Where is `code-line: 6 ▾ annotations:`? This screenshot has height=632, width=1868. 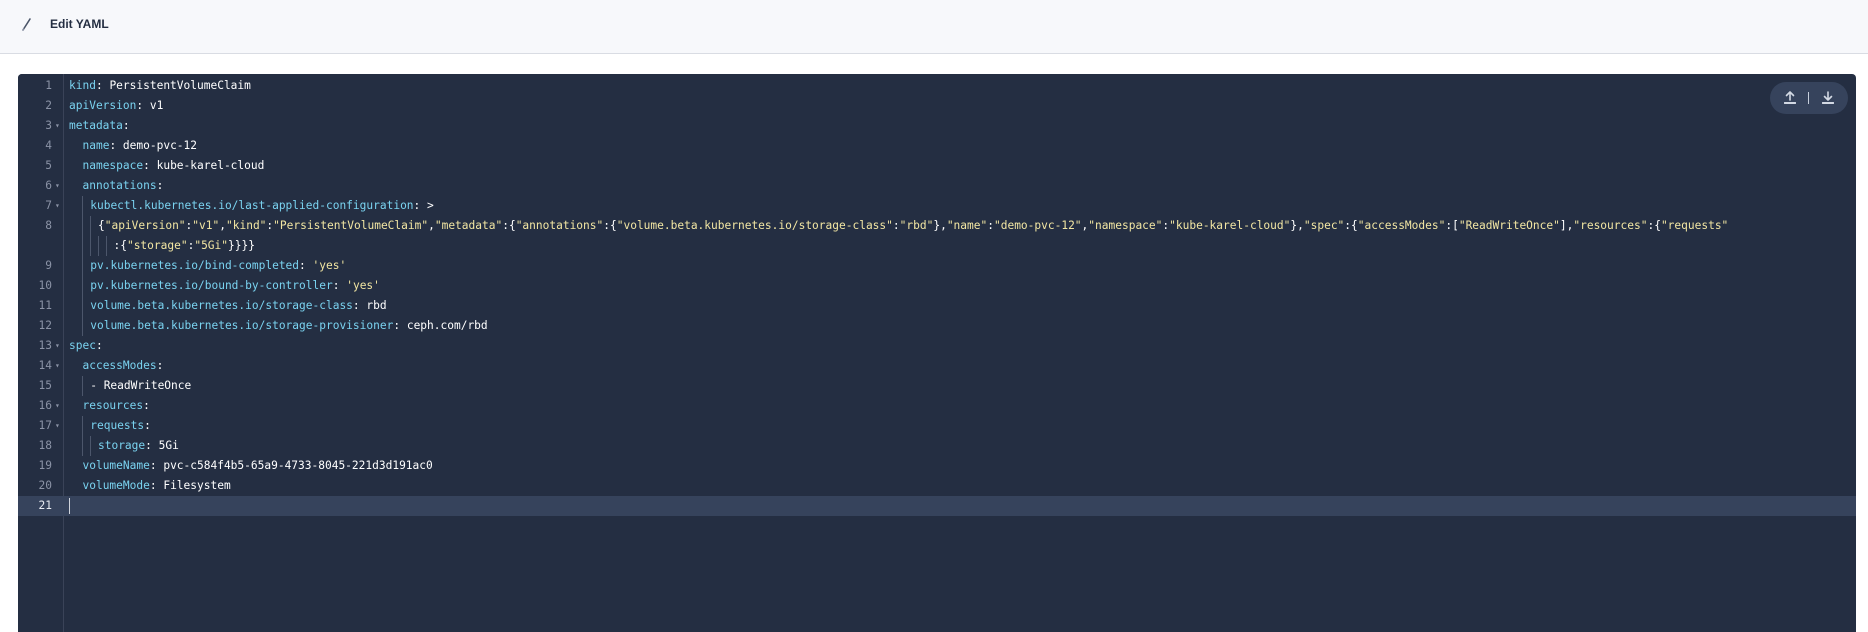
code-line: 6 ▾ annotations: is located at coordinates (937, 186).